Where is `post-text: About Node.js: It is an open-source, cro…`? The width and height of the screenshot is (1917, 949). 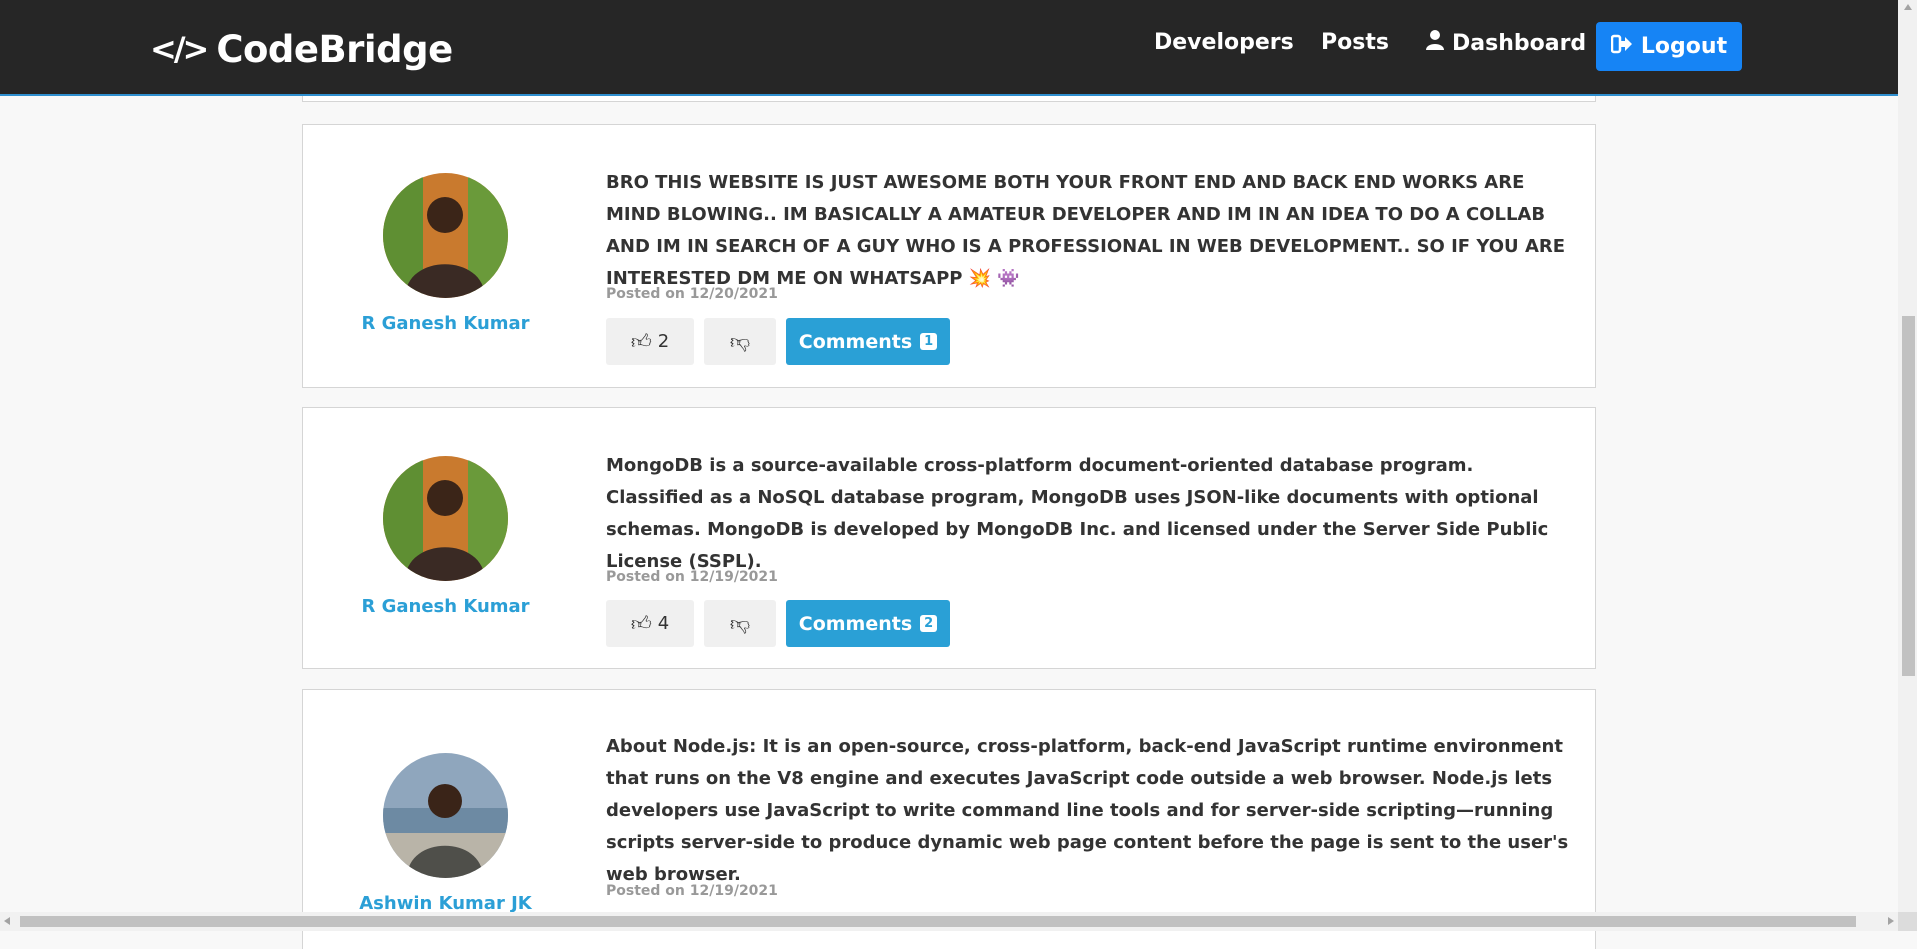 post-text: About Node.js: It is an open-source, cro… is located at coordinates (1087, 810).